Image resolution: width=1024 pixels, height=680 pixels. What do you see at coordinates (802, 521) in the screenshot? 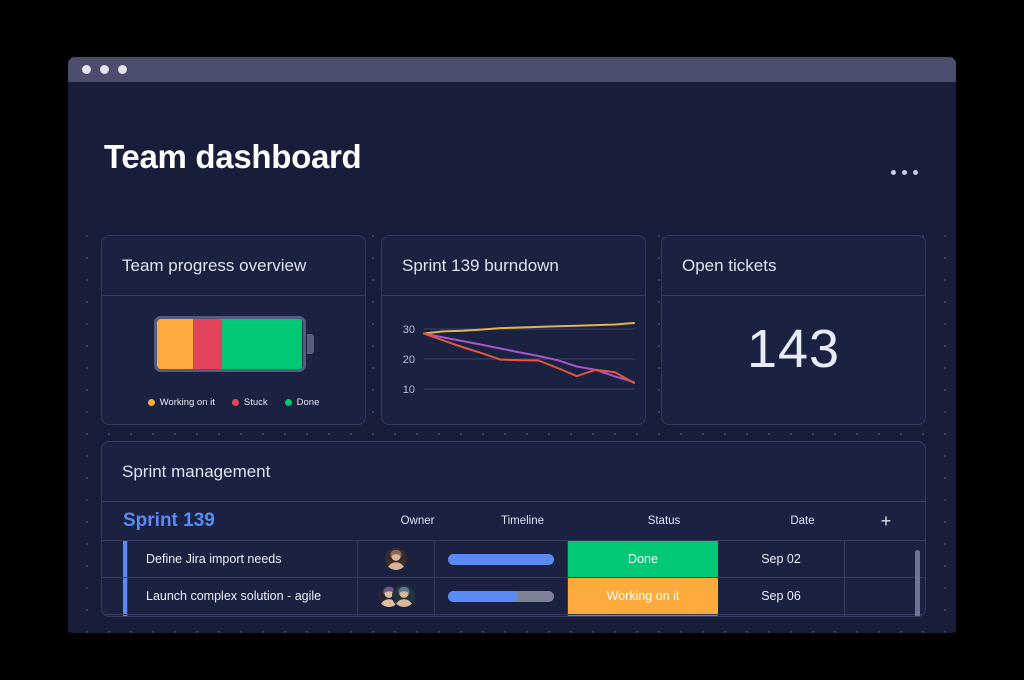
I see `column-header-date: Date` at bounding box center [802, 521].